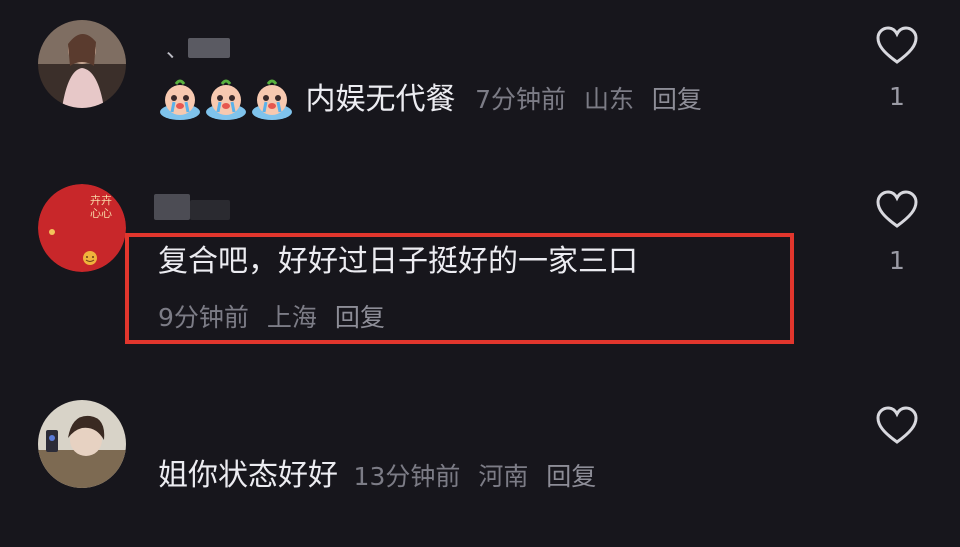 This screenshot has height=547, width=960. I want to click on username-text: 、, so click(177, 50).